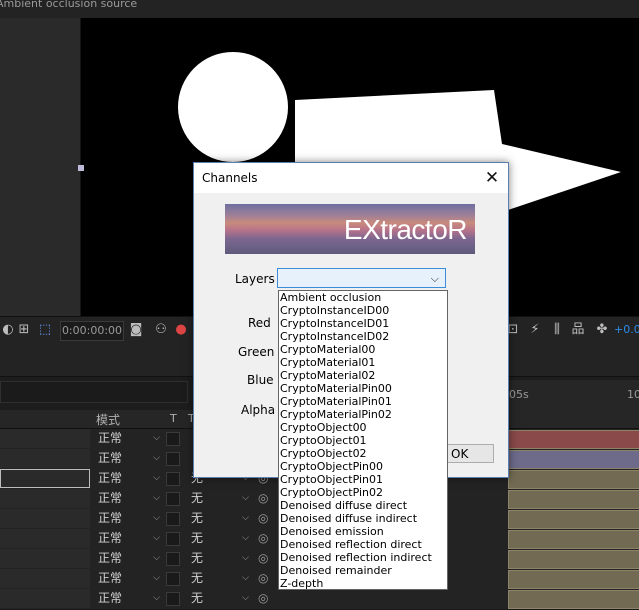  What do you see at coordinates (161, 330) in the screenshot?
I see `show-snapshot-icon: ⚇` at bounding box center [161, 330].